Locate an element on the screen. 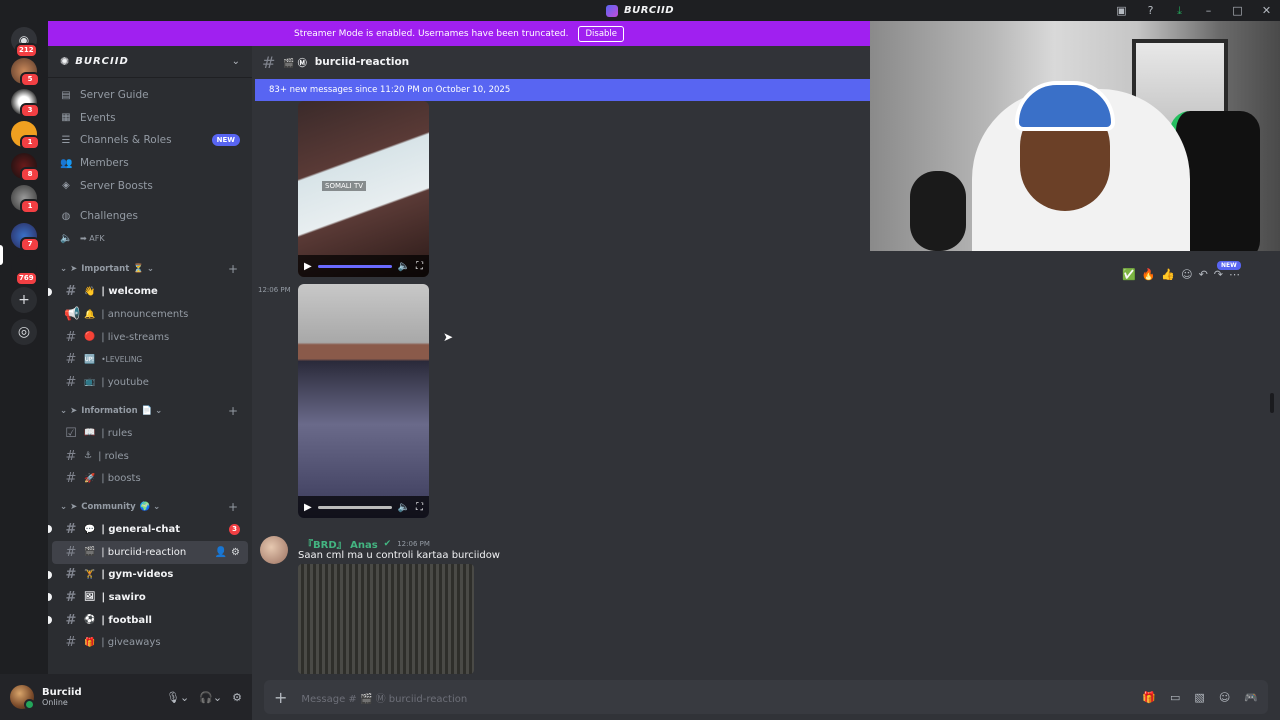 The height and width of the screenshot is (720, 1280). headphones-icon: 🎧⌄ is located at coordinates (210, 697).